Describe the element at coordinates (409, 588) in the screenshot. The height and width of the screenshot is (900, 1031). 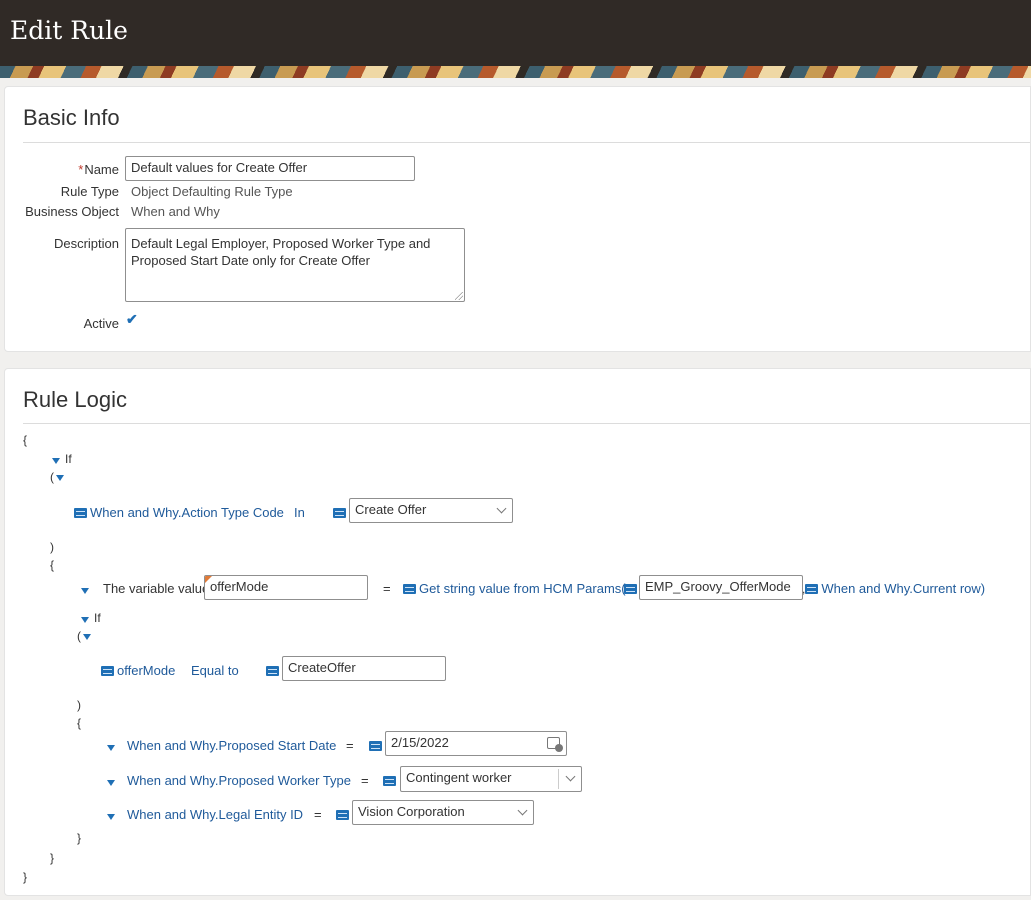
I see `function-type-icon` at that location.